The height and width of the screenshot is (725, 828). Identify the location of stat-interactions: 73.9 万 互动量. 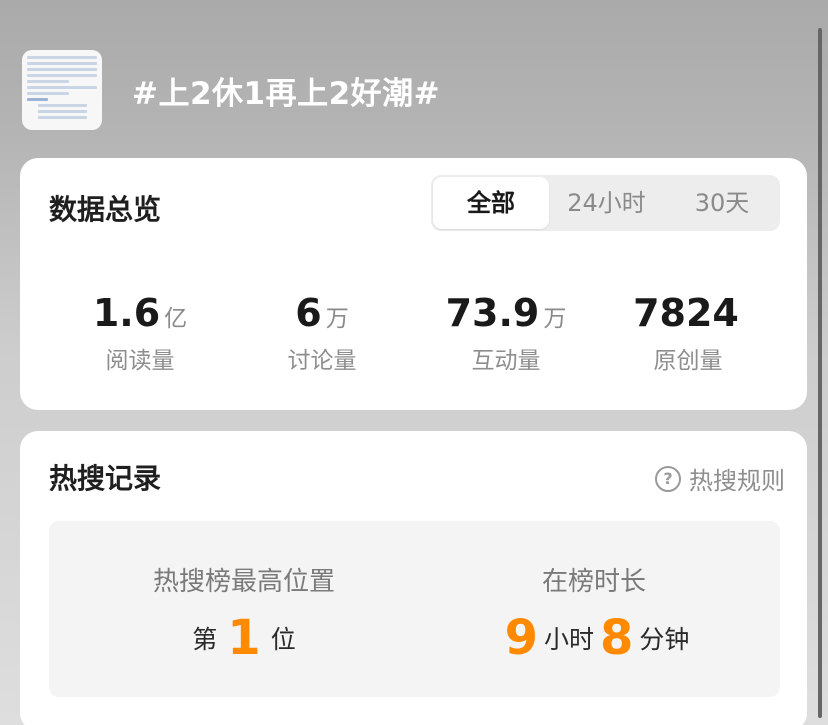
(506, 333).